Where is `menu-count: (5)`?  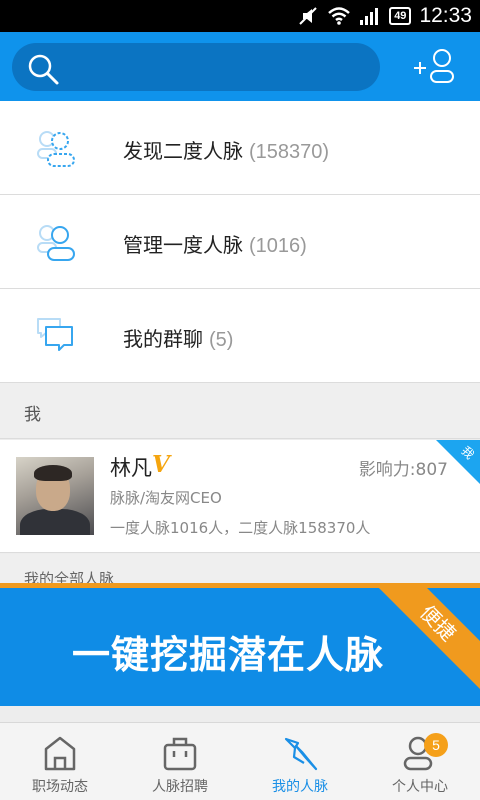 menu-count: (5) is located at coordinates (221, 340).